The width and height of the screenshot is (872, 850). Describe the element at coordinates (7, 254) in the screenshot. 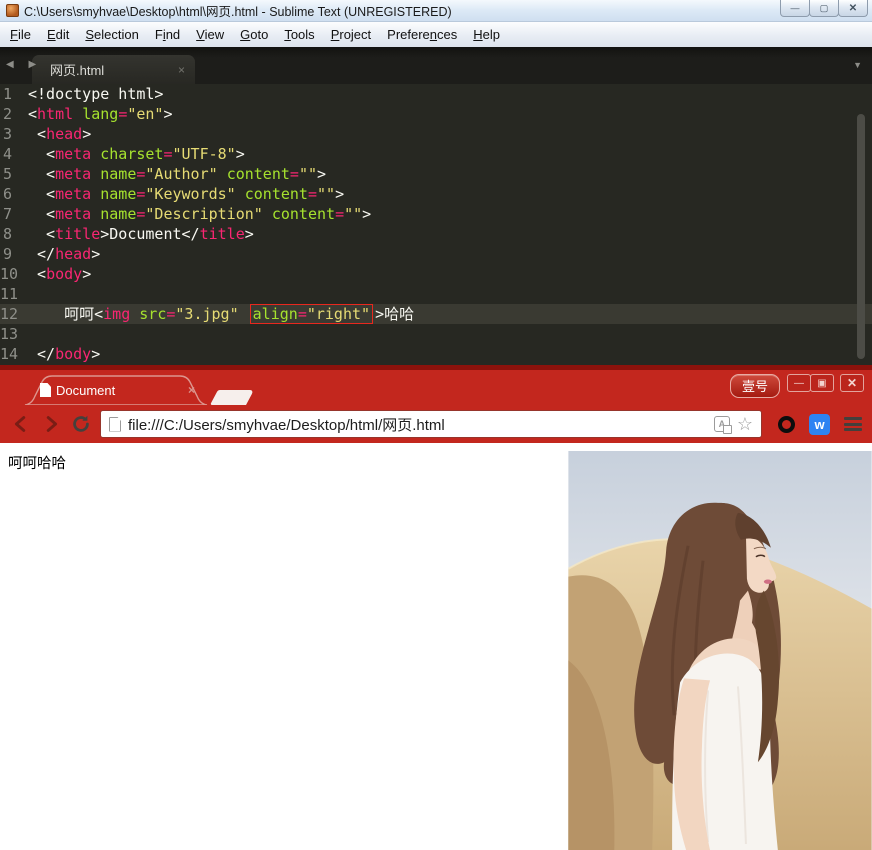

I see `line-number: 9` at that location.